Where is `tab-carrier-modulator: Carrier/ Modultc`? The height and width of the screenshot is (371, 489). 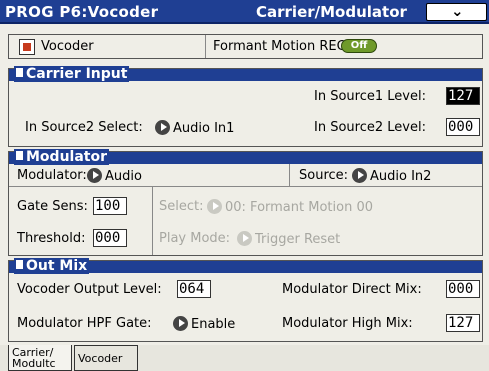
tab-carrier-modulator: Carrier/ Modultc is located at coordinates (40, 358).